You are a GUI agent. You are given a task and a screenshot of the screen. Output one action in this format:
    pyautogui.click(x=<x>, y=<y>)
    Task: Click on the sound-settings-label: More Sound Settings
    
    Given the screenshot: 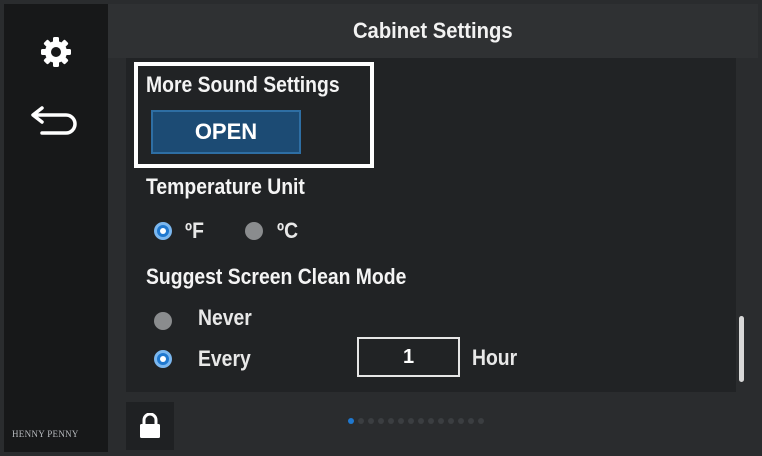 What is the action you would take?
    pyautogui.click(x=243, y=84)
    